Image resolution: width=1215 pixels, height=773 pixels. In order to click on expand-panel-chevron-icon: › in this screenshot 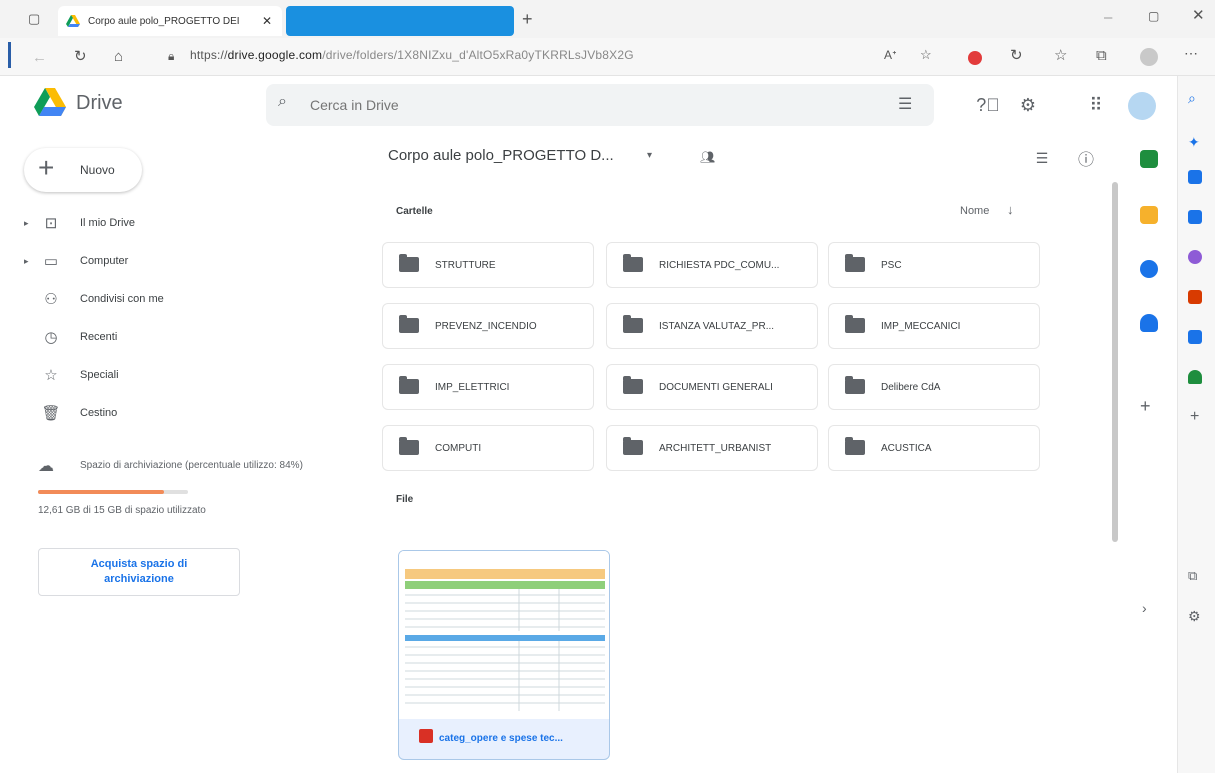, I will do `click(1144, 608)`.